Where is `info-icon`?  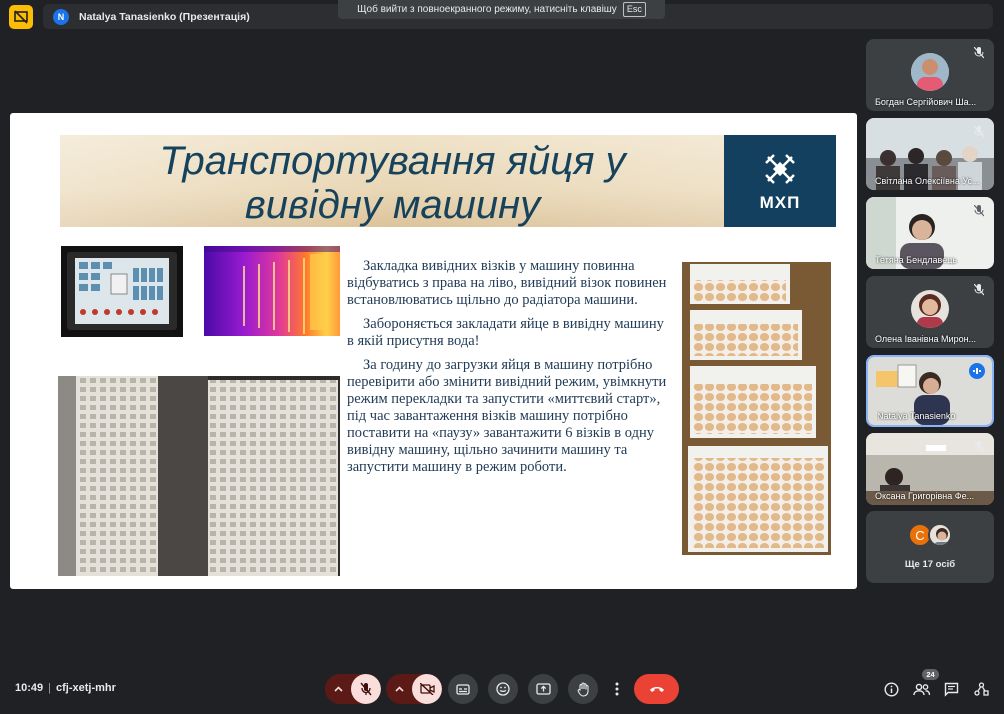
info-icon is located at coordinates (891, 689).